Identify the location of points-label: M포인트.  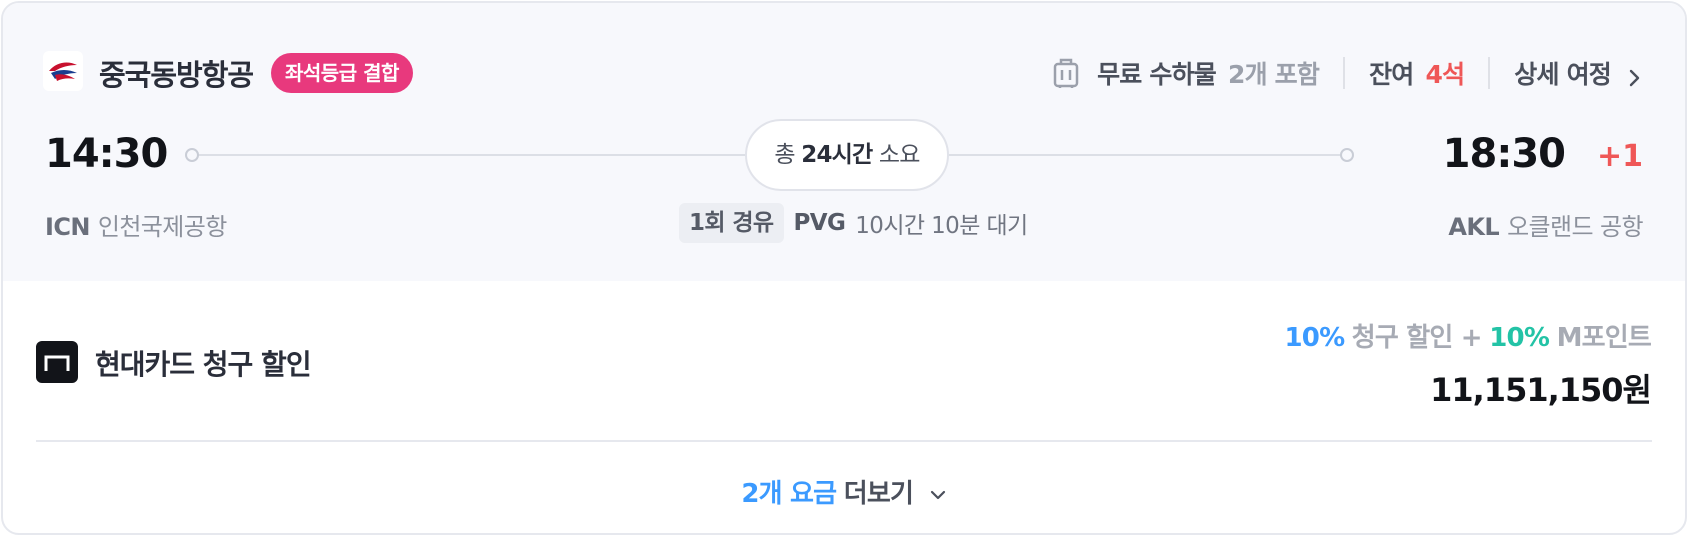
(1604, 338).